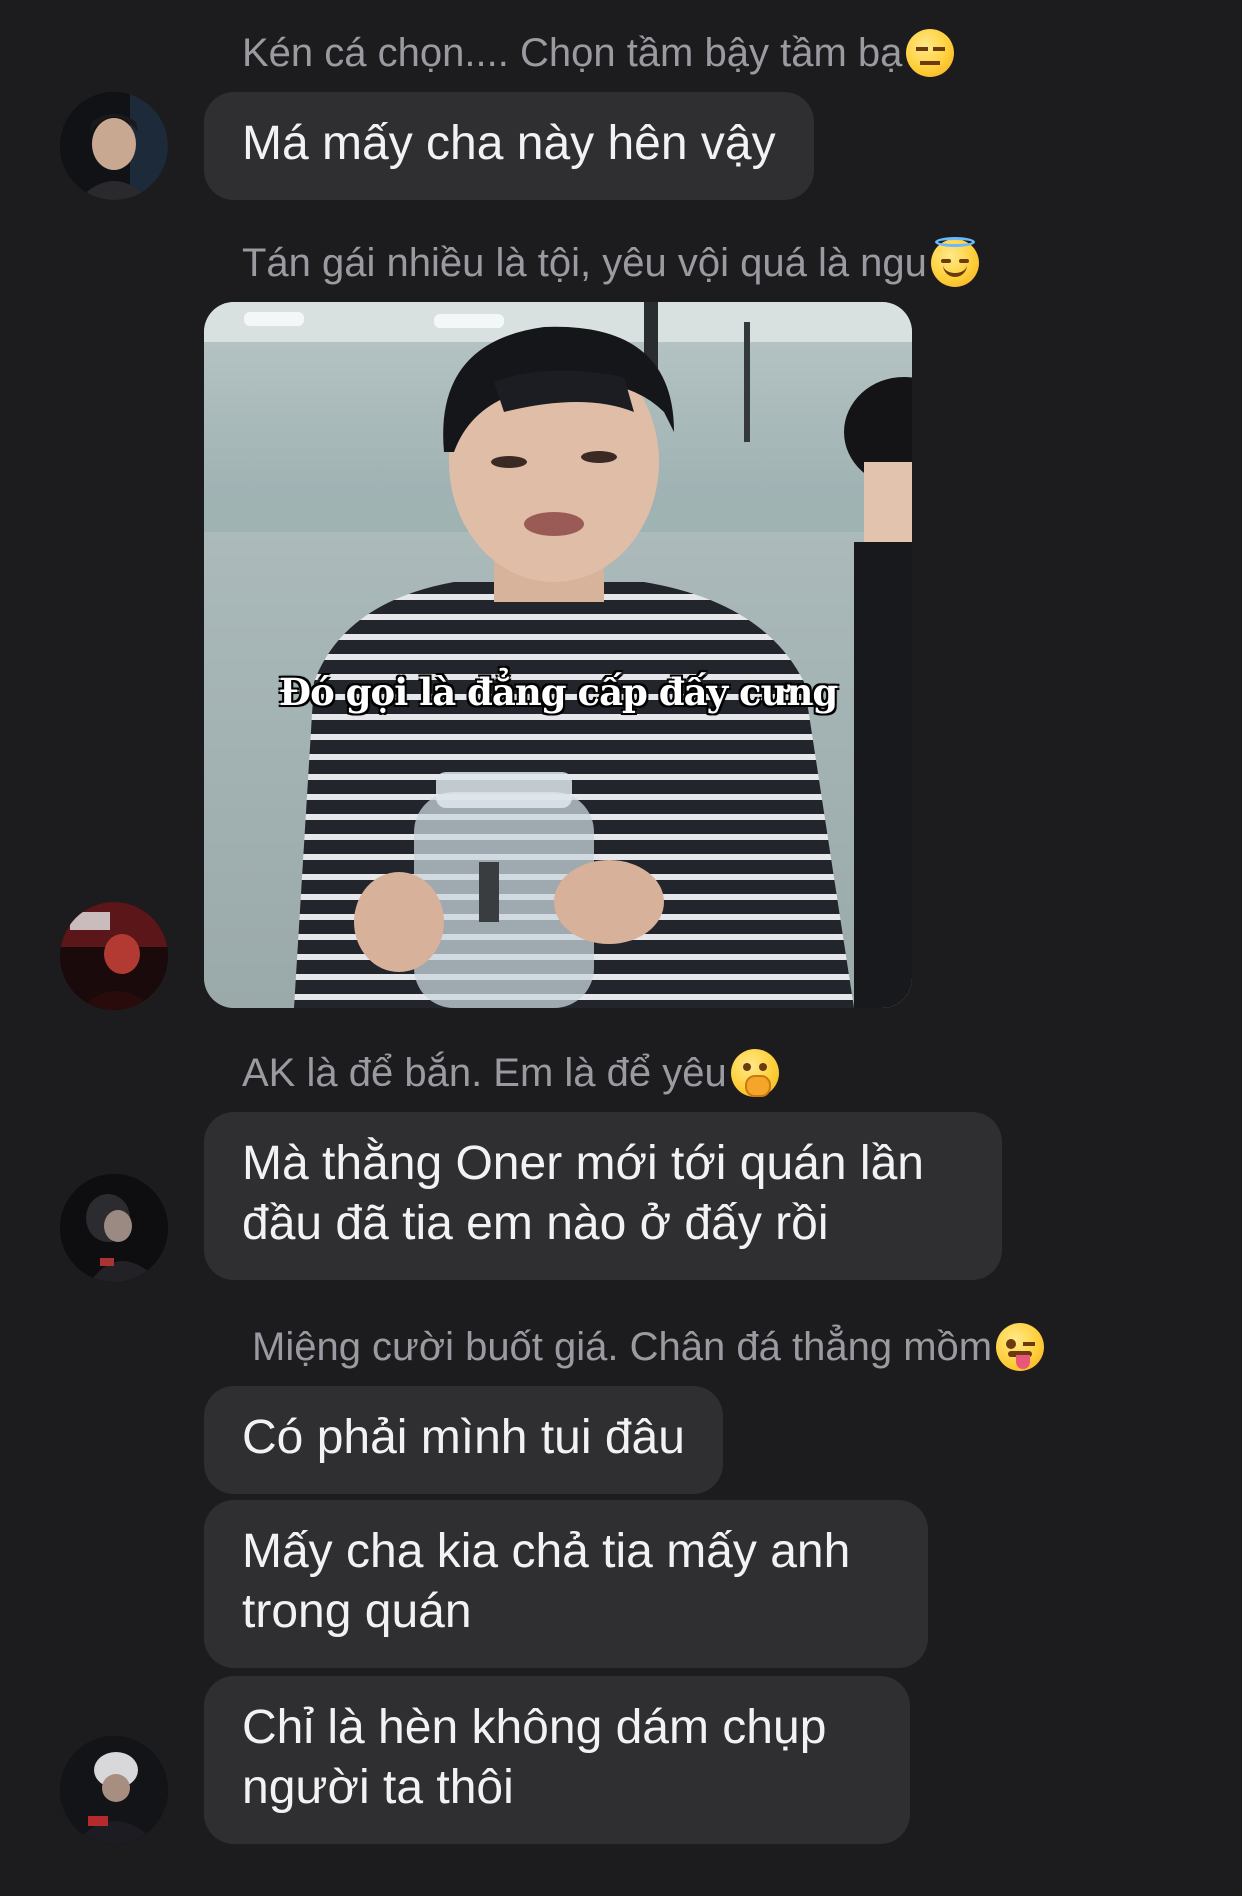 The width and height of the screenshot is (1242, 1896). What do you see at coordinates (1020, 1347) in the screenshot?
I see `winking-face-with-tongue-icon` at bounding box center [1020, 1347].